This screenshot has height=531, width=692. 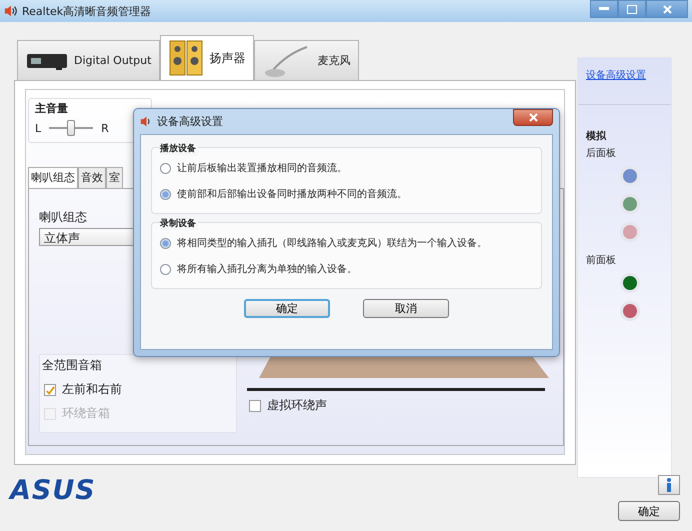 I want to click on brand-logo: ASUS, so click(x=53, y=490).